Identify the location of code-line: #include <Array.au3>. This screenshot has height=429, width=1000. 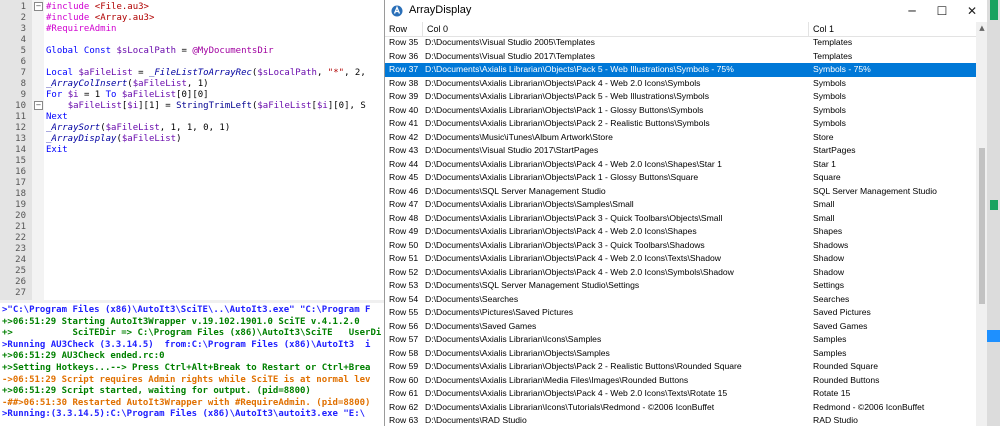
(100, 18).